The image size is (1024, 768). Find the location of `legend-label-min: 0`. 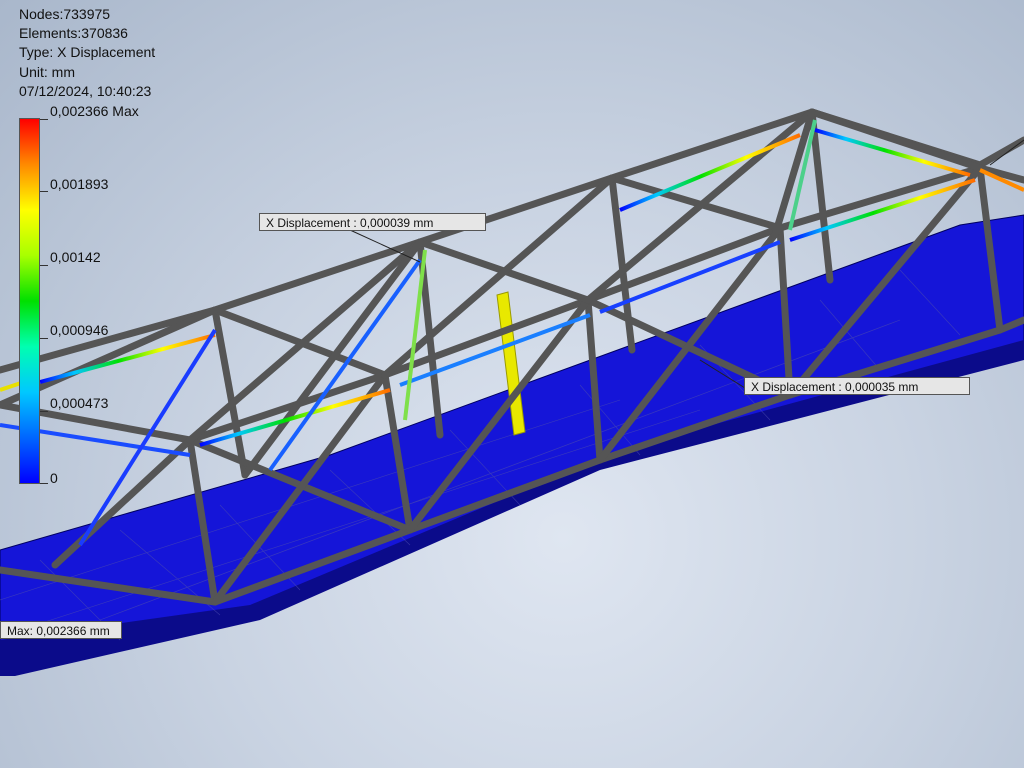

legend-label-min: 0 is located at coordinates (54, 478).